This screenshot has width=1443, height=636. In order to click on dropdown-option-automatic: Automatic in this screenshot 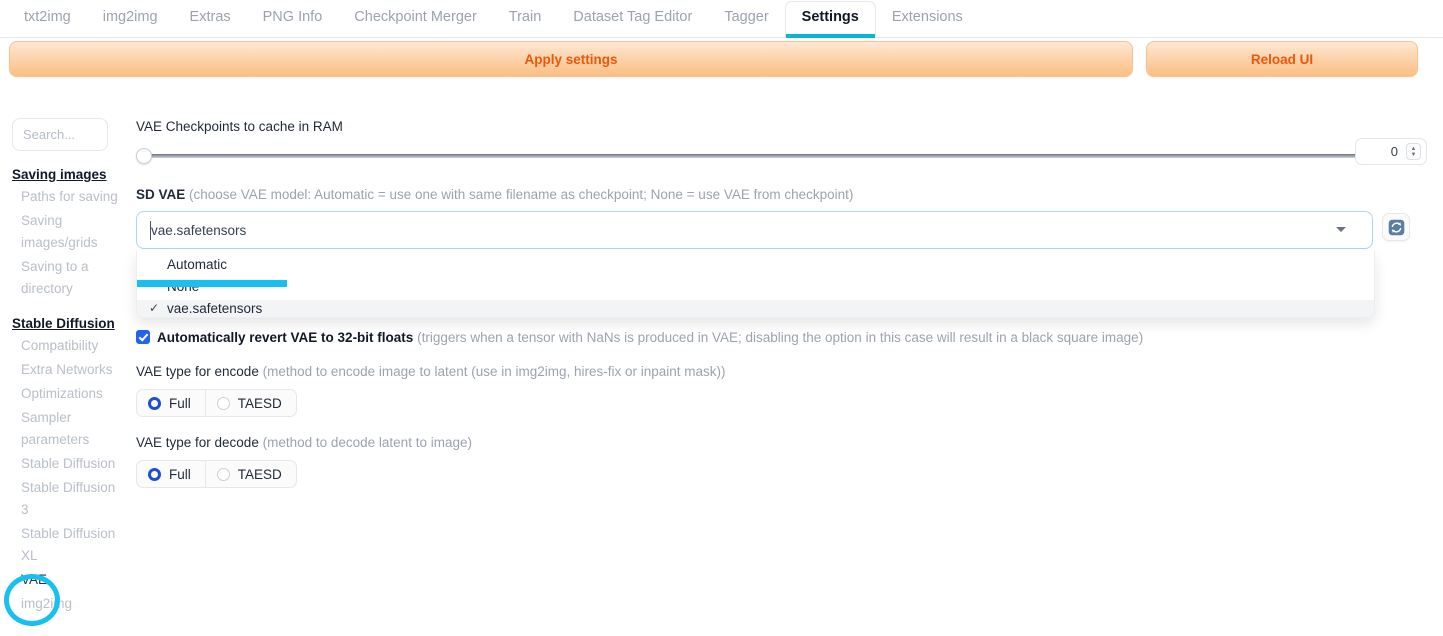, I will do `click(755, 264)`.